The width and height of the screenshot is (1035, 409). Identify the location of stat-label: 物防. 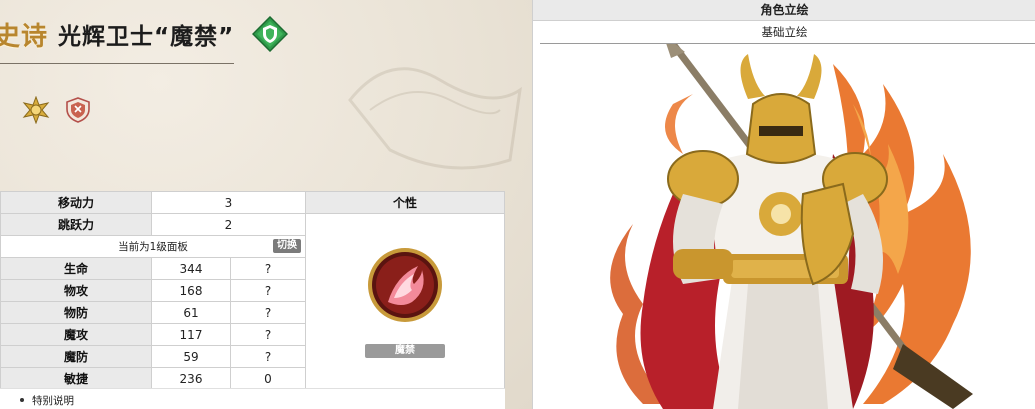
(76, 312).